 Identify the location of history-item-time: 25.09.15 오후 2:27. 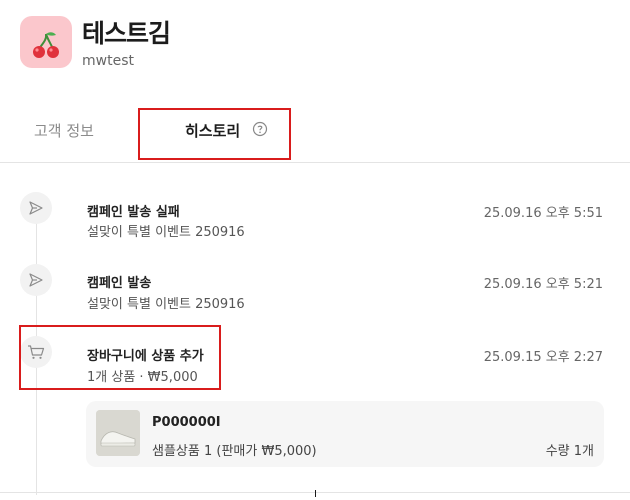
(543, 357).